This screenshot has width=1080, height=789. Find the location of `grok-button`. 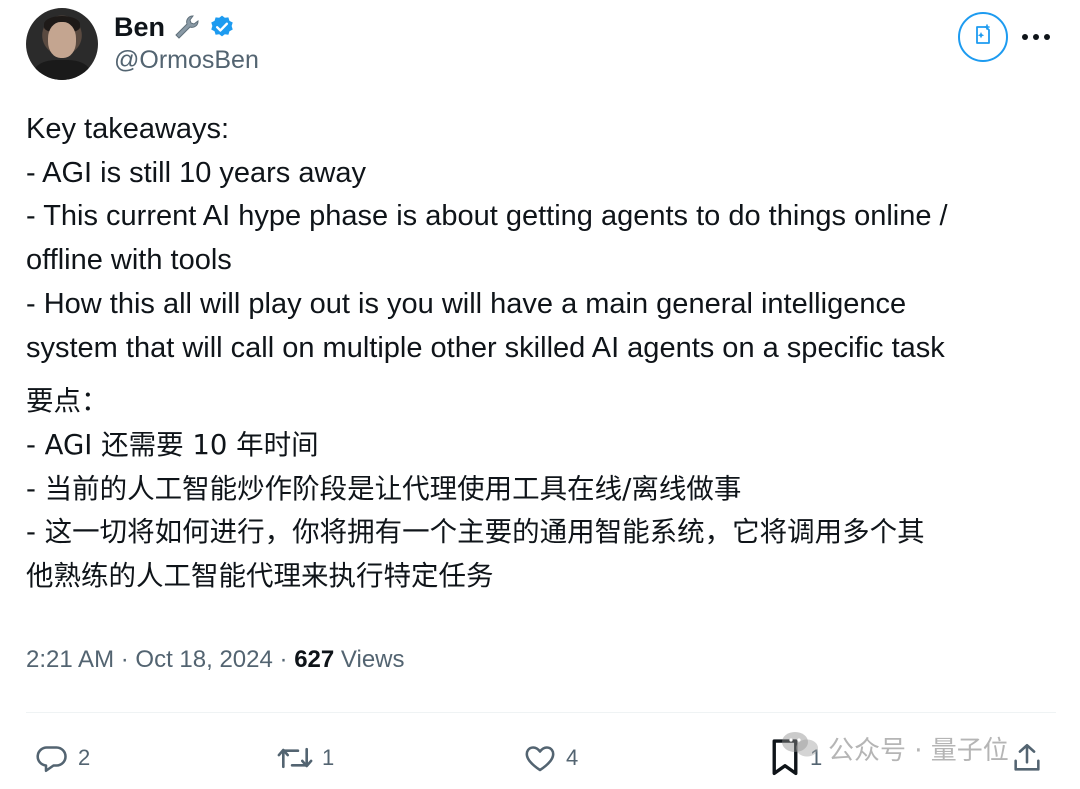

grok-button is located at coordinates (983, 37).